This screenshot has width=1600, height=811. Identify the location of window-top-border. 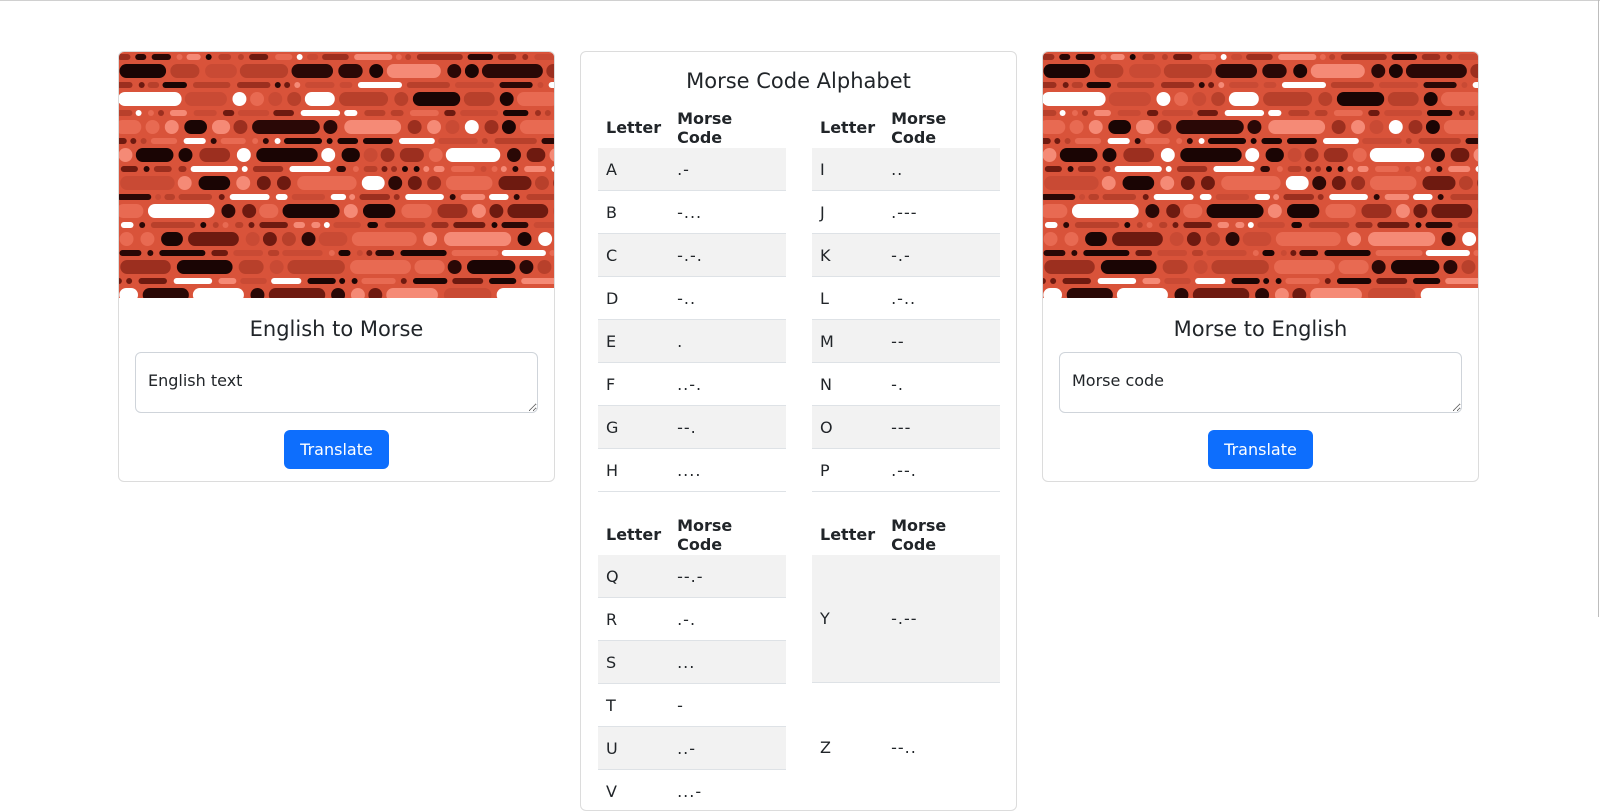
(800, 0).